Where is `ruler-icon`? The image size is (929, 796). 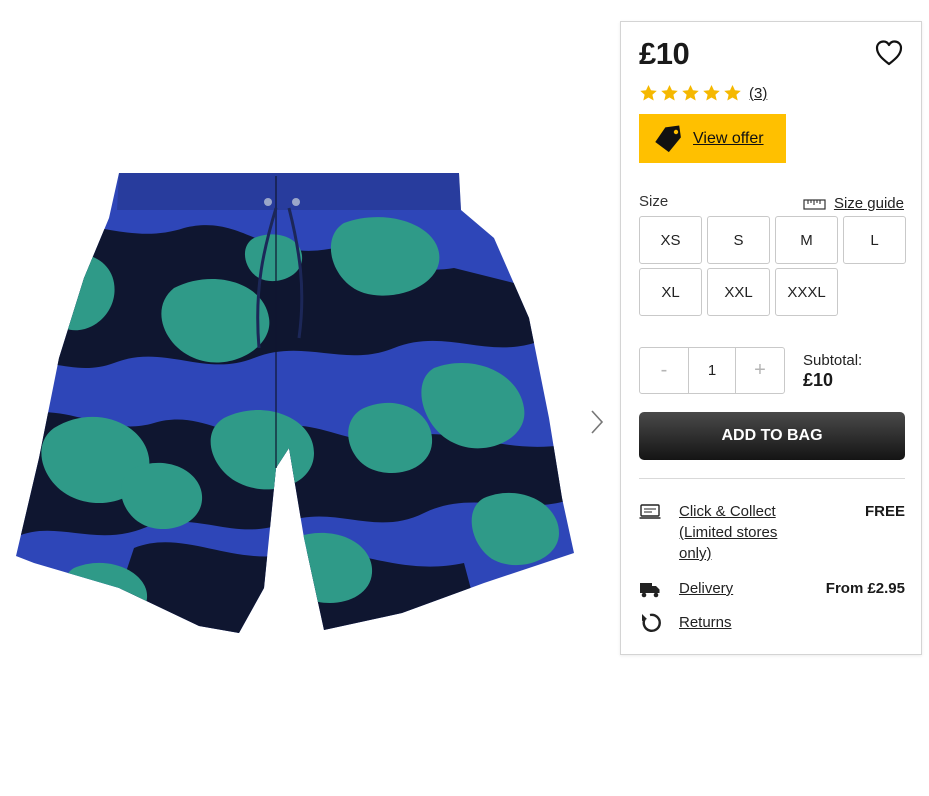 ruler-icon is located at coordinates (814, 204).